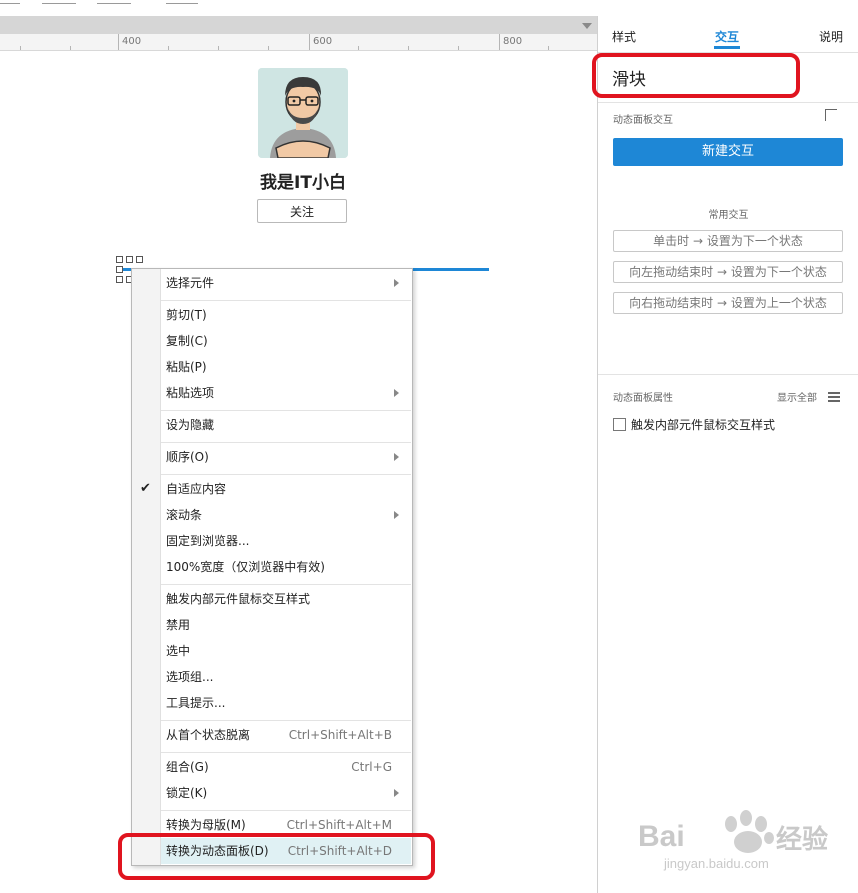 This screenshot has height=893, width=858. What do you see at coordinates (190, 283) in the screenshot?
I see `menu-item-label: 选择元件` at bounding box center [190, 283].